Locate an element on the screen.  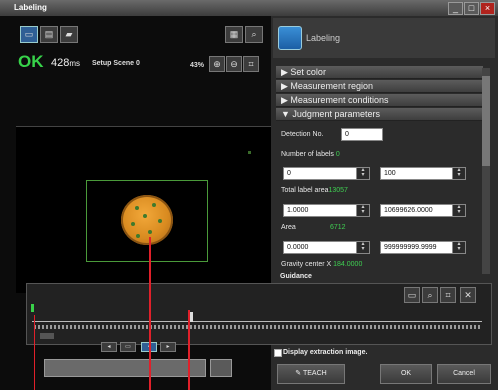
area-min-field: 0.0000 is located at coordinates (320, 247).